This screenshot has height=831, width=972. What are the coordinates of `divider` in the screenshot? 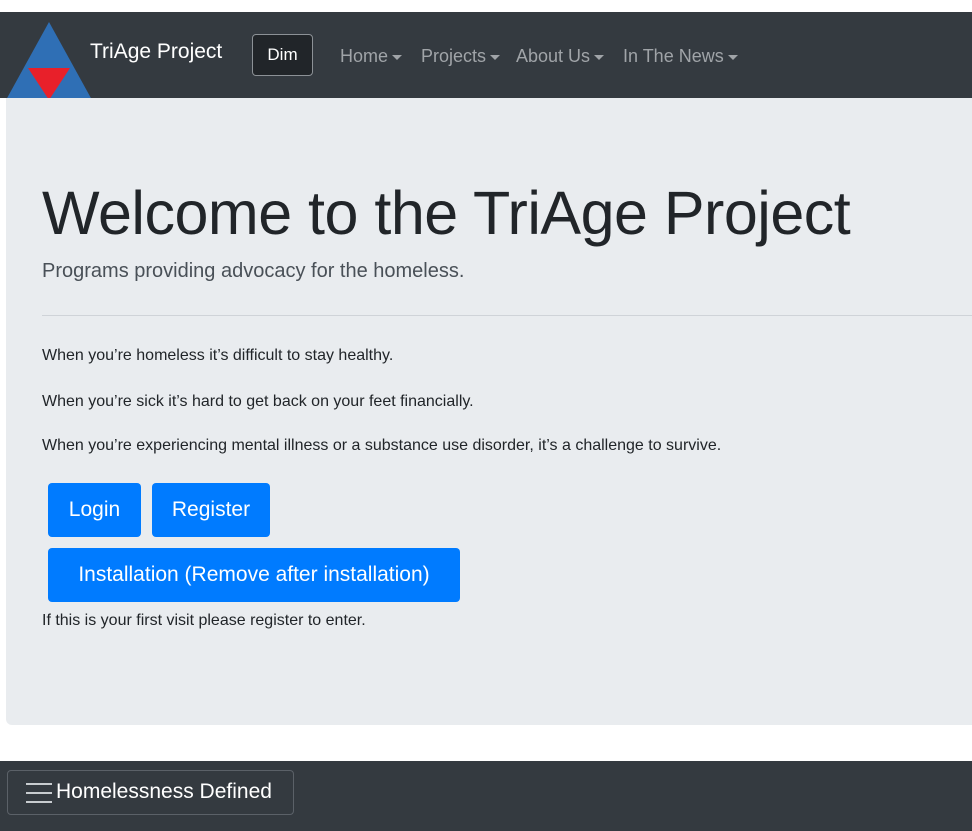 It's located at (507, 315).